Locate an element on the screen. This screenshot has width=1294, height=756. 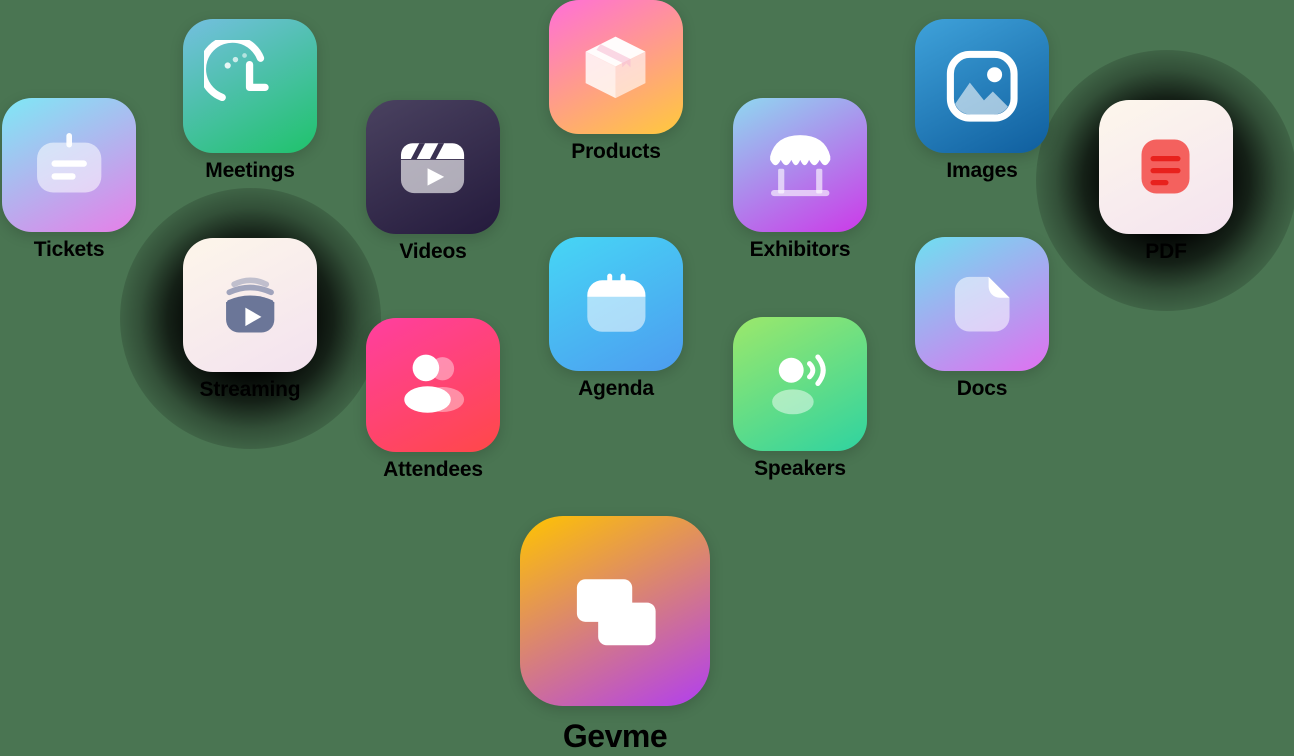
app-label: Speakers is located at coordinates (800, 468).